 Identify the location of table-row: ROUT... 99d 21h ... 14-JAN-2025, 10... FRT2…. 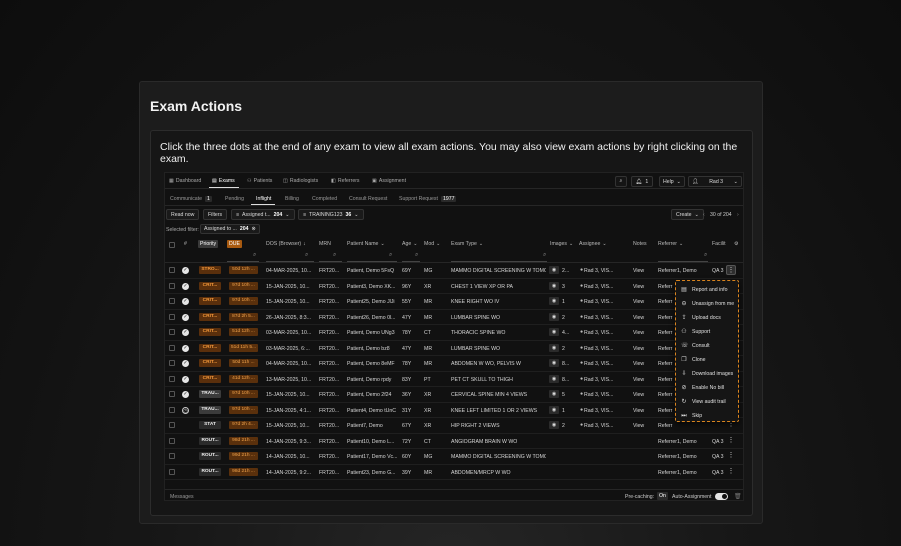
(454, 457).